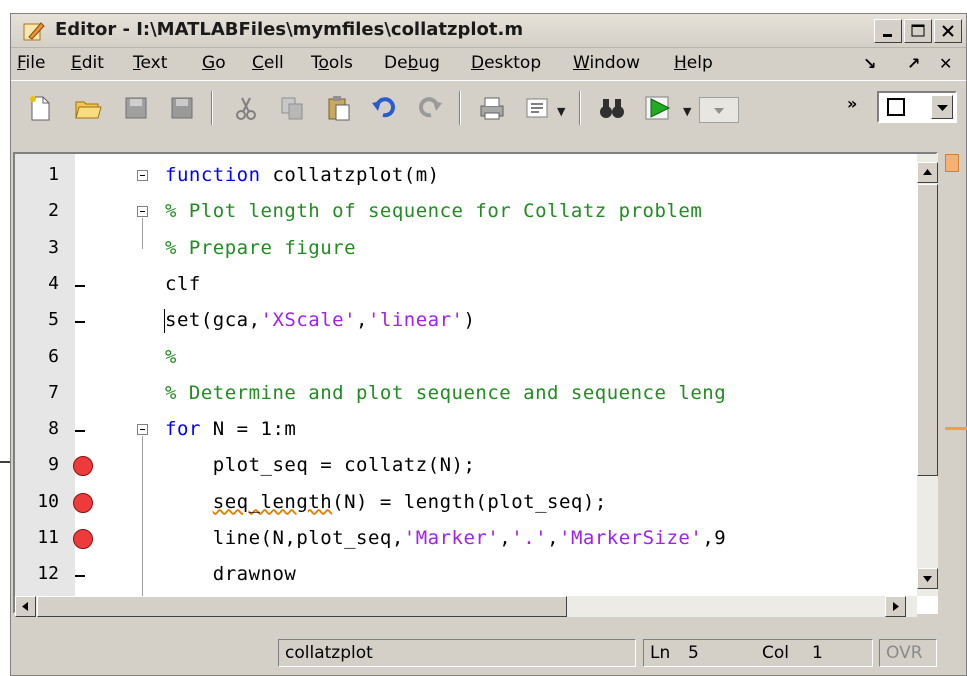  What do you see at coordinates (150, 63) in the screenshot?
I see `menu-text: Text` at bounding box center [150, 63].